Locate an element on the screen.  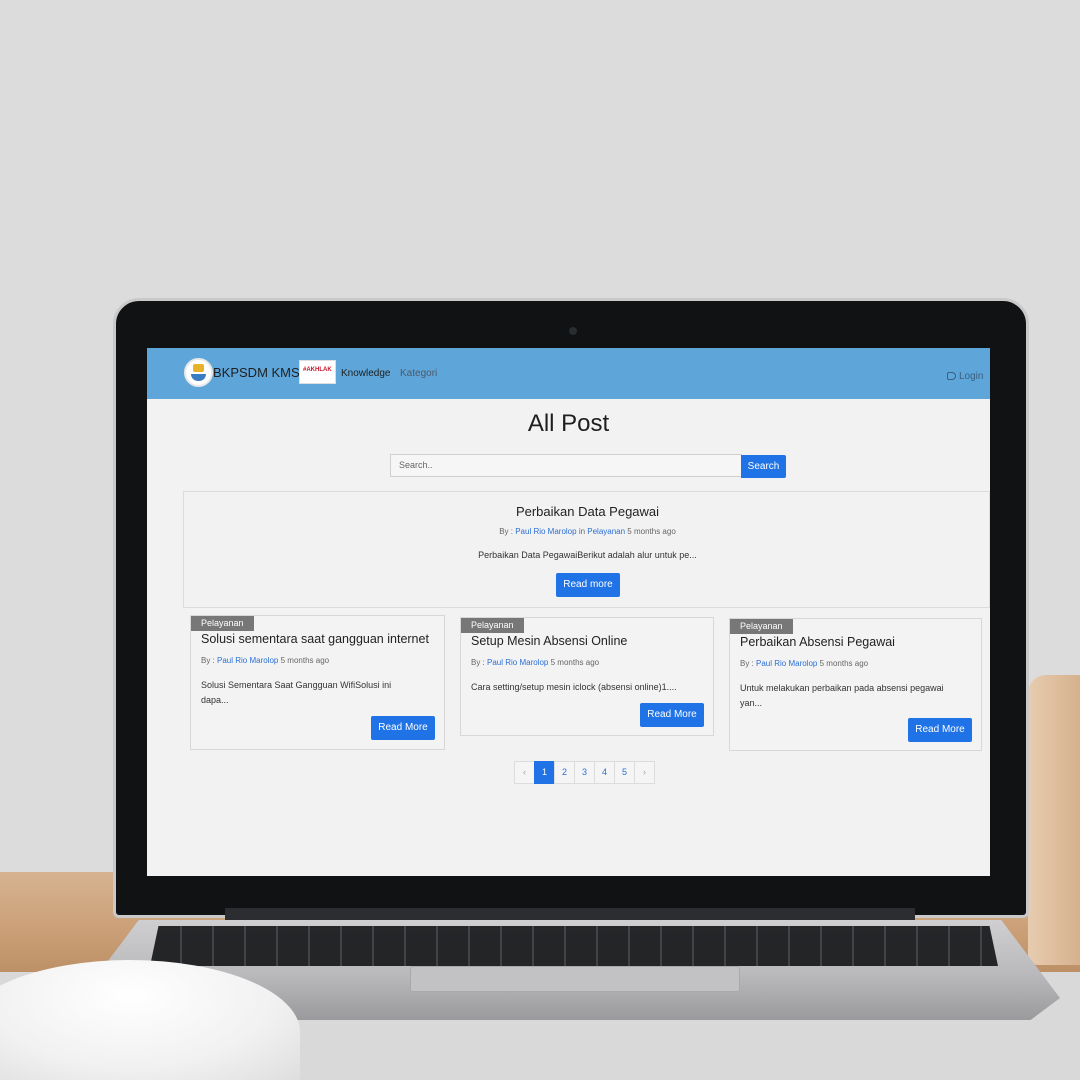
featured-post-title: Perbaikan Data Pegawai is located at coordinates (587, 511).